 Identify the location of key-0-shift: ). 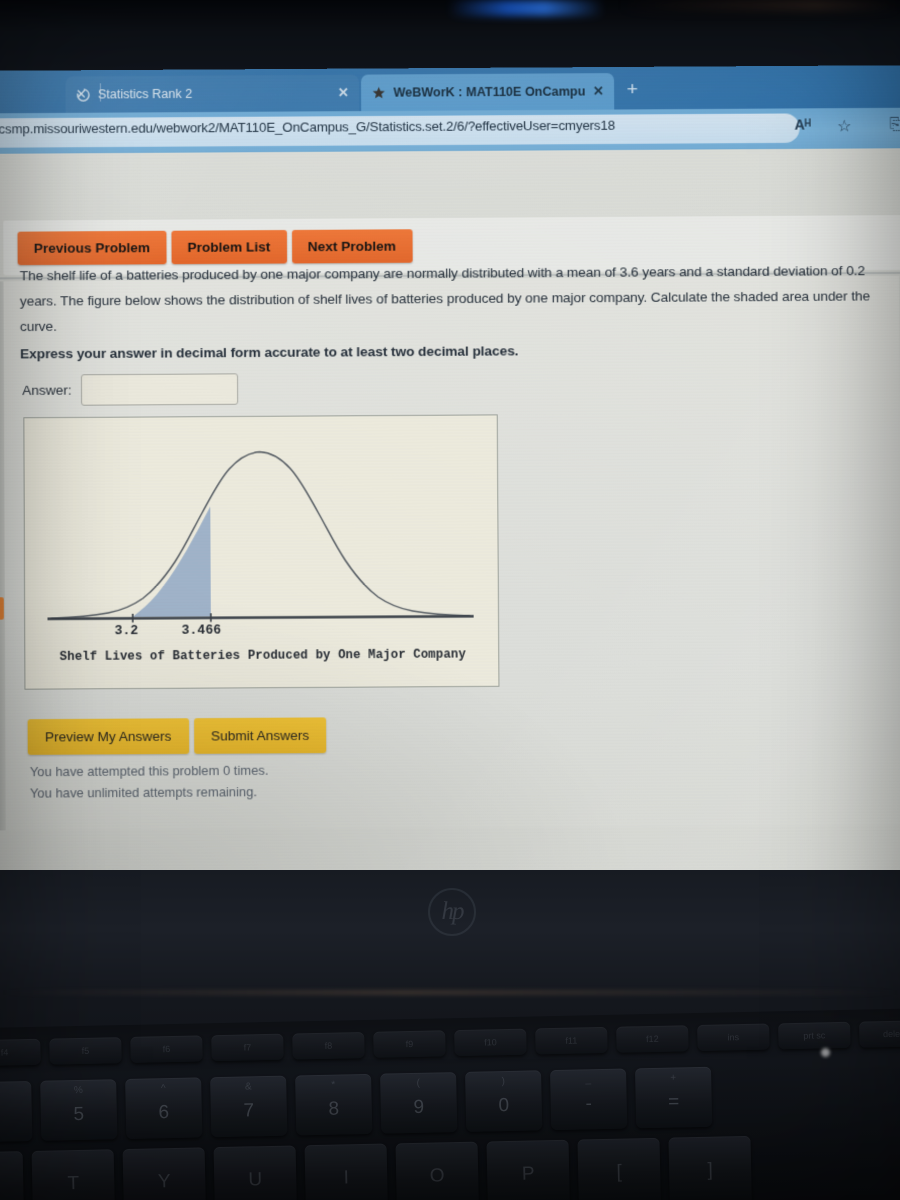
(503, 1082).